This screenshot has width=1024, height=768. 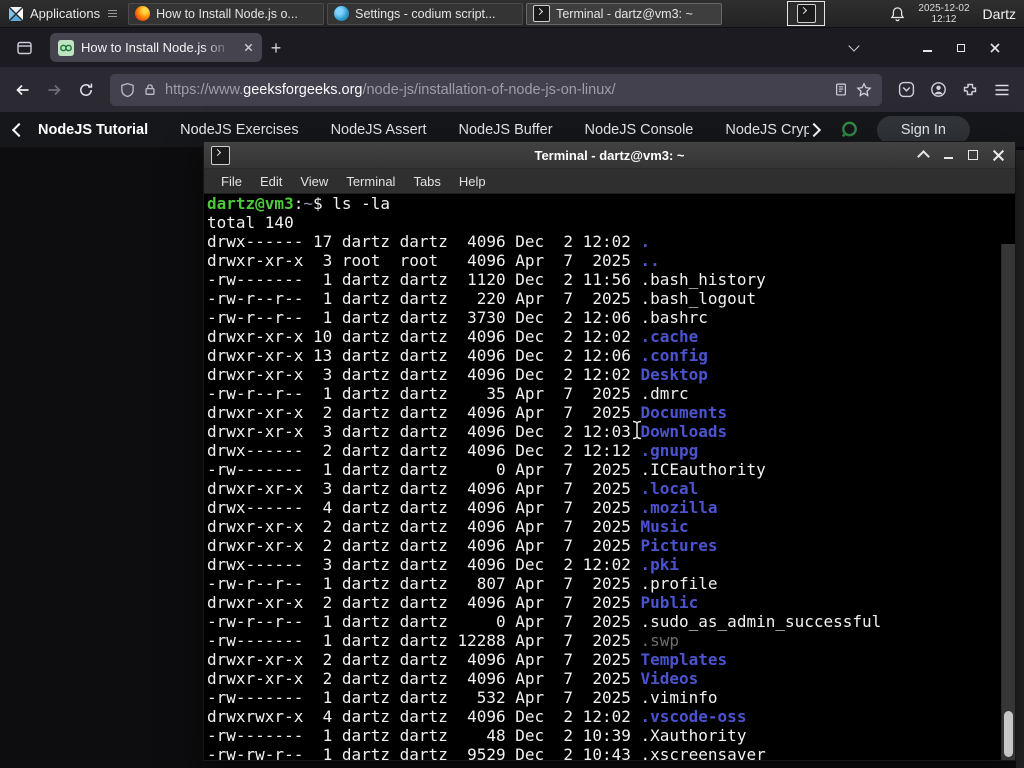 I want to click on mouse-ibeam-cursor, so click(x=637, y=430).